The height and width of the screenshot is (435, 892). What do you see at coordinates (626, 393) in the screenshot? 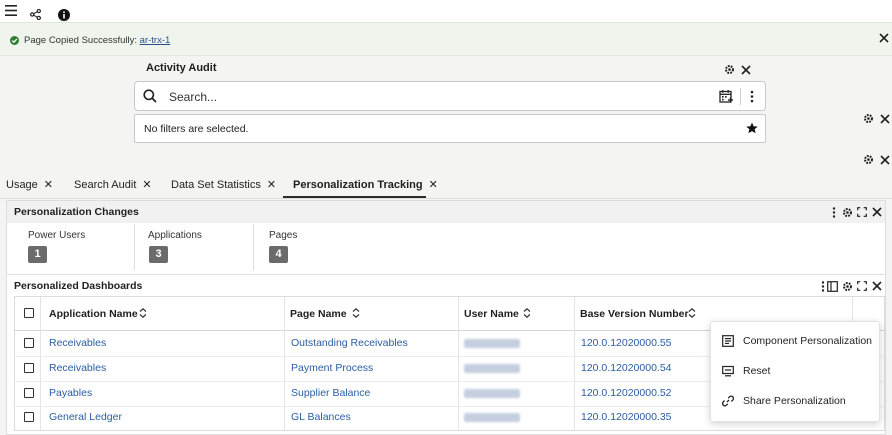
I see `version-link: 120.0.12020000.52` at bounding box center [626, 393].